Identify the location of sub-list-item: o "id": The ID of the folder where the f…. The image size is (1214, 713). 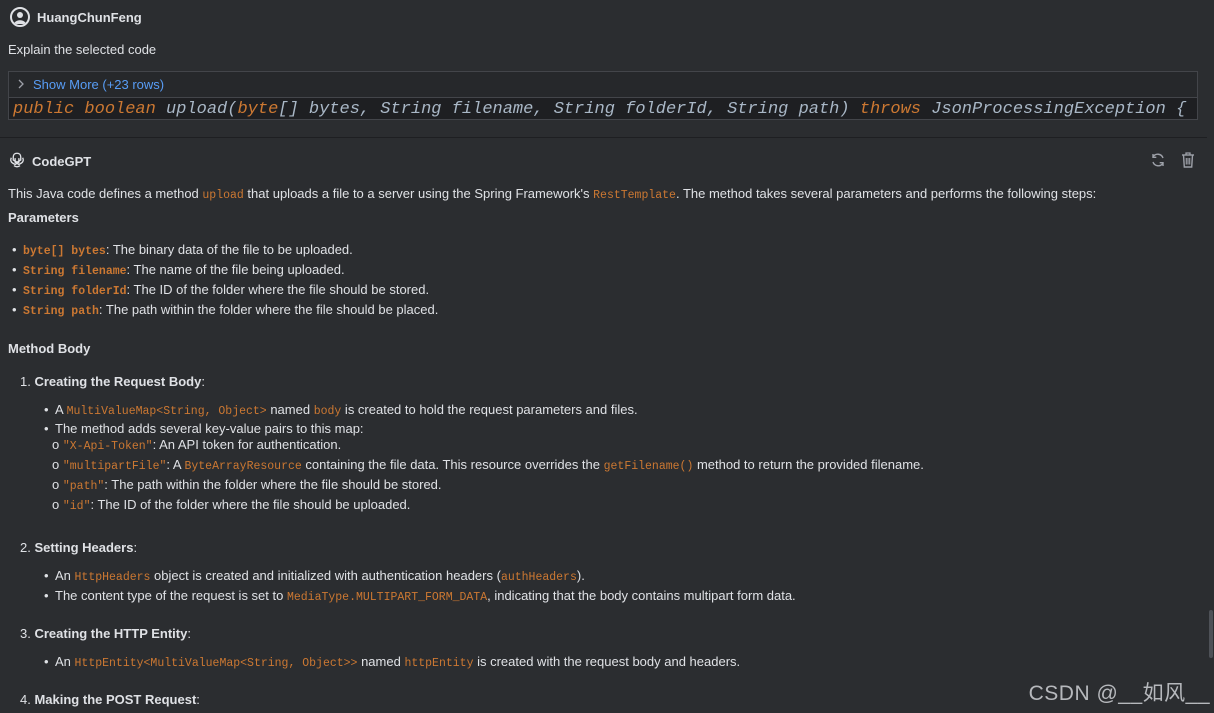
(231, 506).